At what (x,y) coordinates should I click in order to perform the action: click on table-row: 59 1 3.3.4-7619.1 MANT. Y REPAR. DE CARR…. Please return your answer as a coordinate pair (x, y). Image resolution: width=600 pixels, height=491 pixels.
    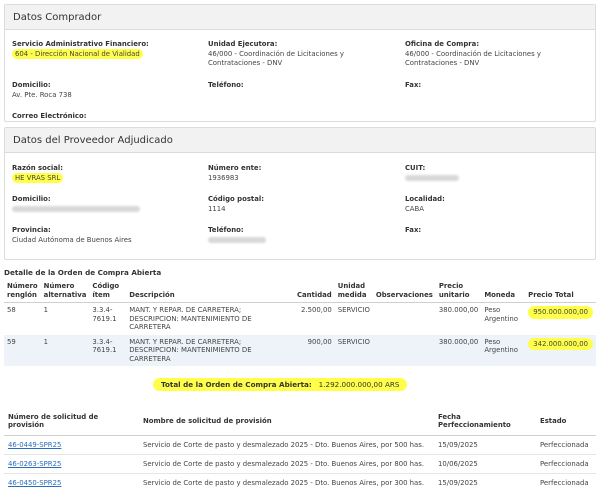
    Looking at the image, I should click on (300, 350).